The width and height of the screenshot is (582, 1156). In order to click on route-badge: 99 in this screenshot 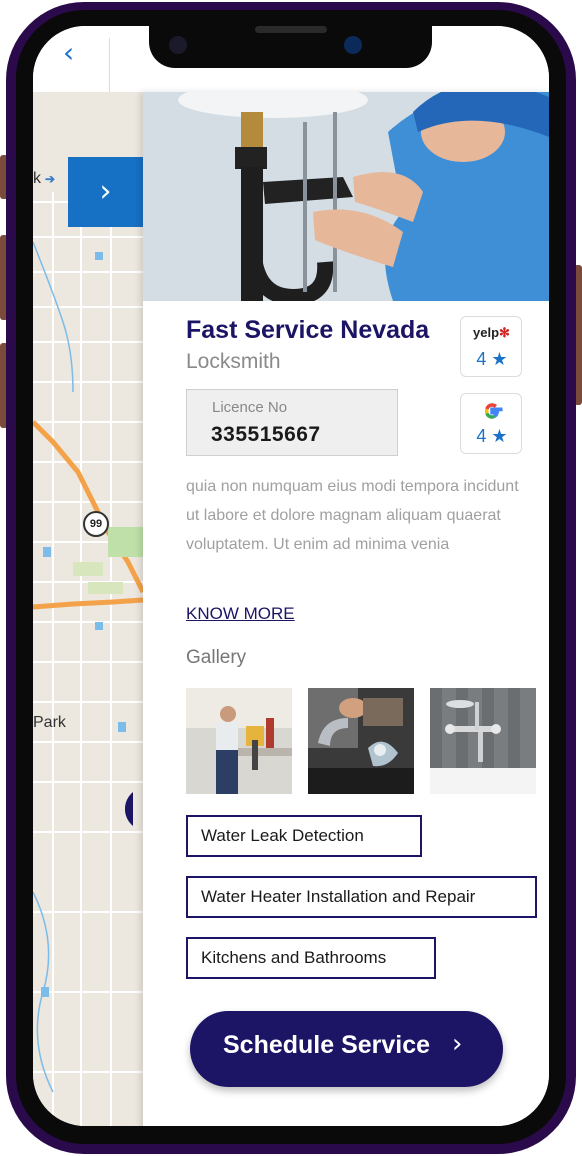, I will do `click(96, 524)`.